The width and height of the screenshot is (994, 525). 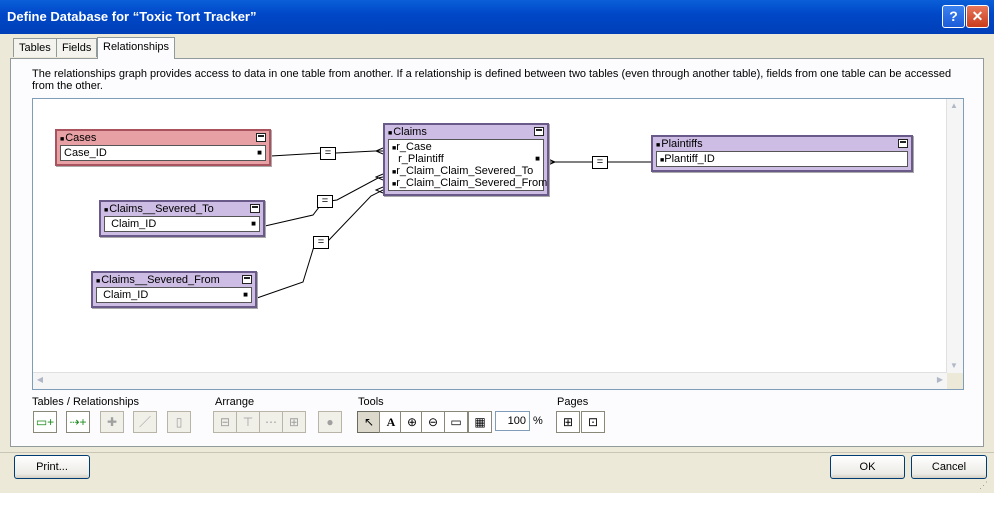 What do you see at coordinates (174, 280) in the screenshot?
I see `table-header: ■Claims__Severed_From` at bounding box center [174, 280].